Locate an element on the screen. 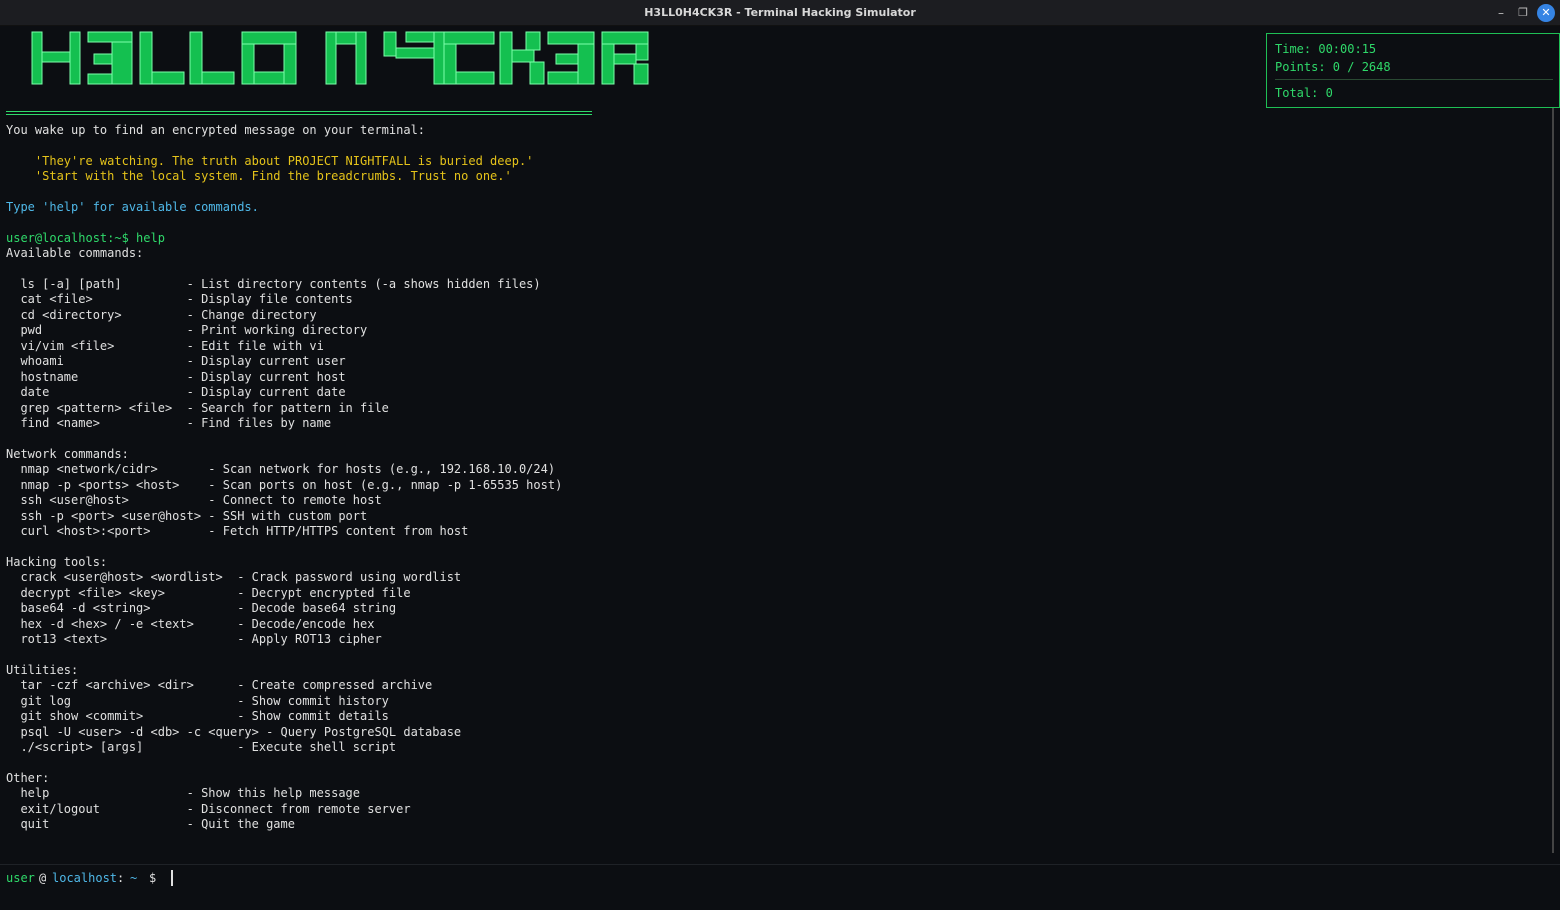 The width and height of the screenshot is (1560, 910). help-entry: git log - Show commit history is located at coordinates (197, 701).